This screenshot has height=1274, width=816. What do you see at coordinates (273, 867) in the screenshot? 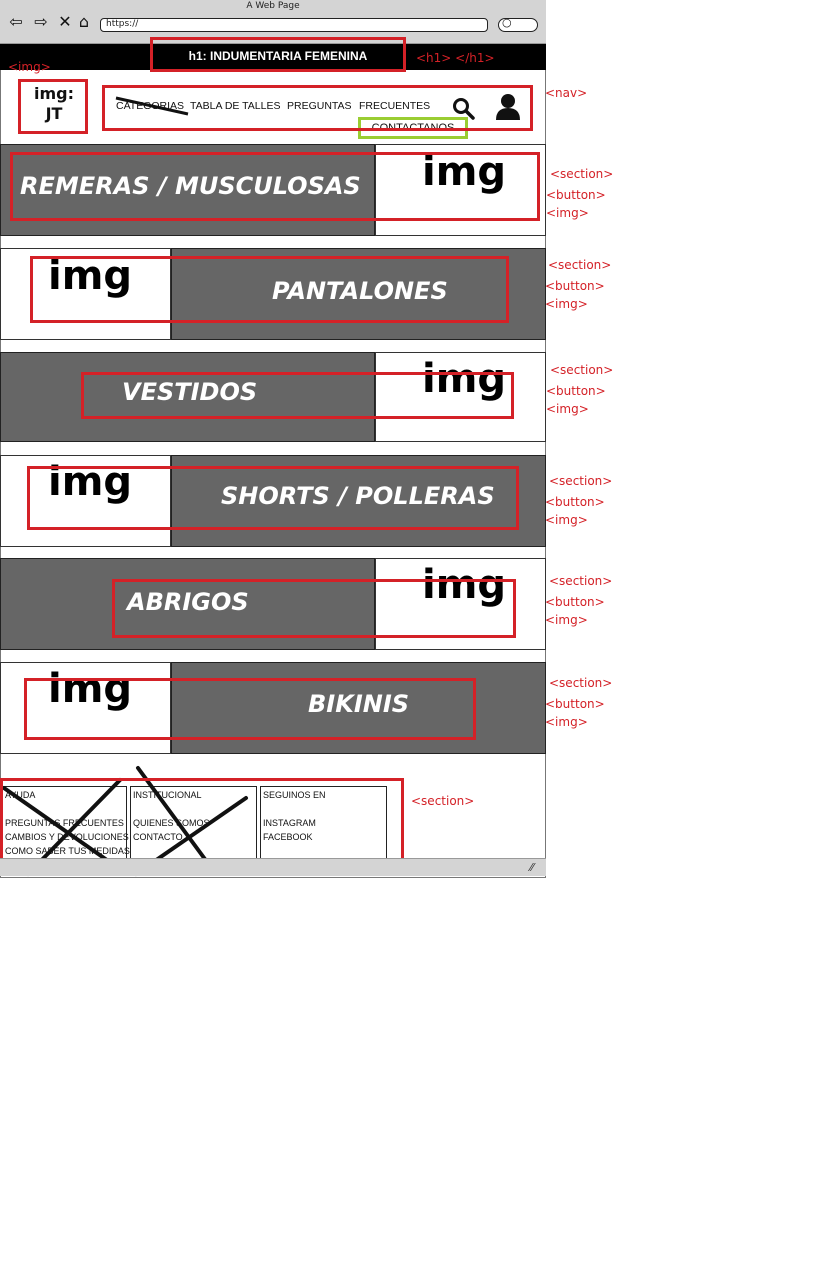
I see `status-bar` at bounding box center [273, 867].